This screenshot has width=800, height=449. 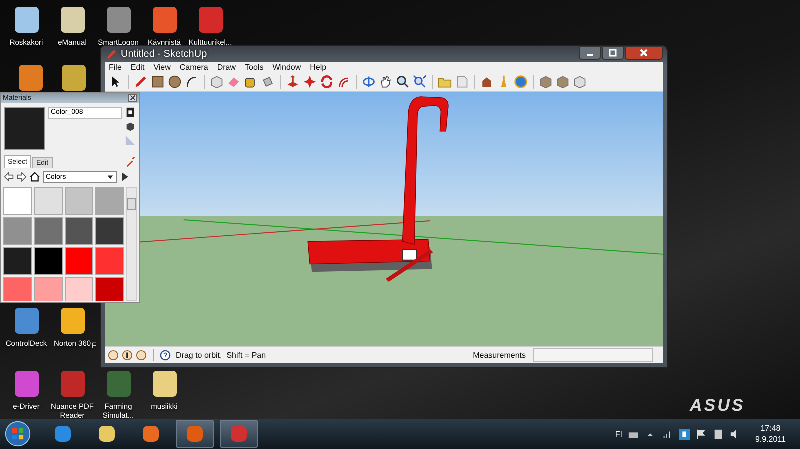 What do you see at coordinates (115, 67) in the screenshot?
I see `menu-item: File` at bounding box center [115, 67].